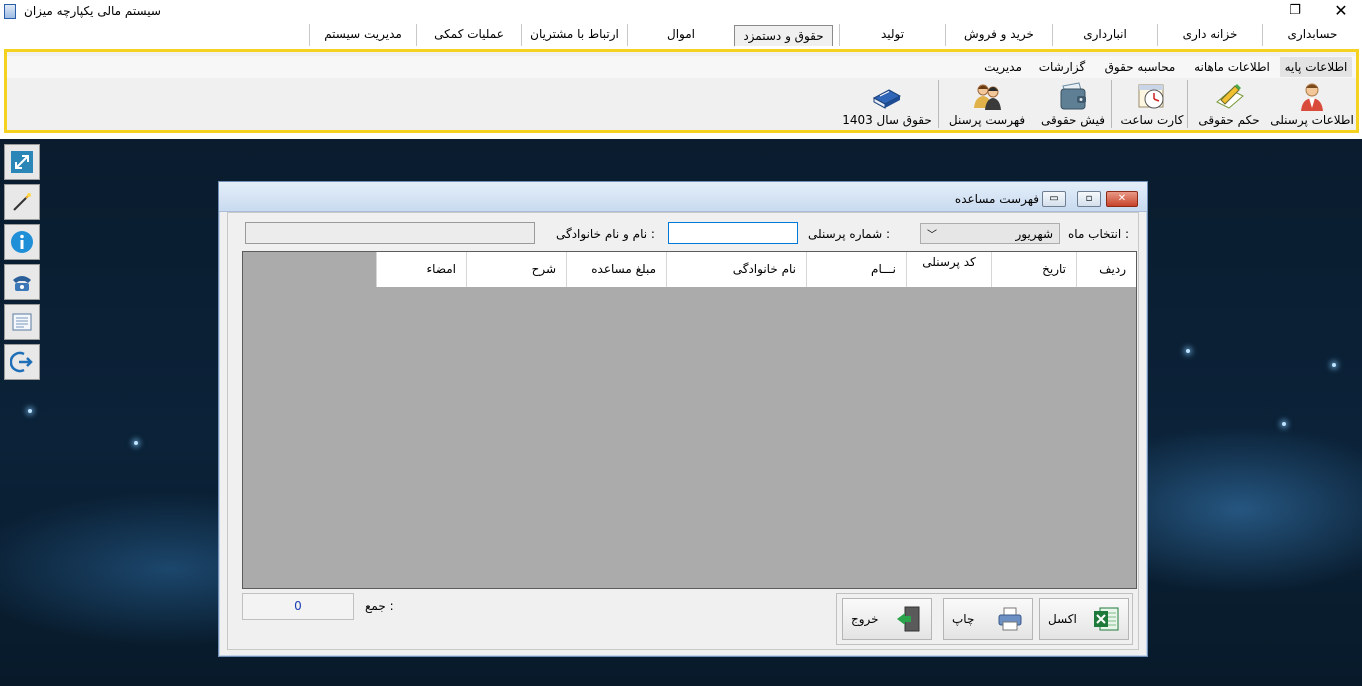  Describe the element at coordinates (1140, 67) in the screenshot. I see `subtab-payroll-calc: محاسبه حقوق` at that location.